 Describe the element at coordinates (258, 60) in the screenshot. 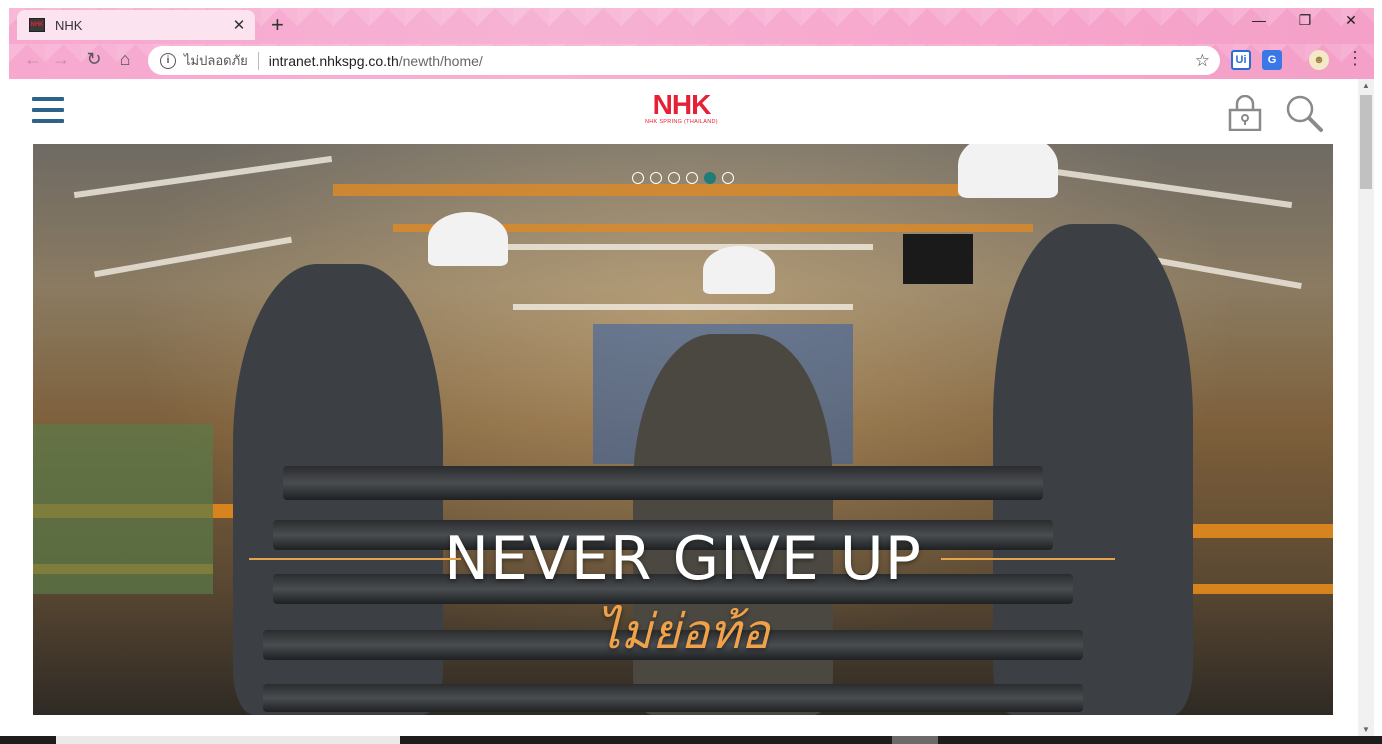

I see `divider` at that location.